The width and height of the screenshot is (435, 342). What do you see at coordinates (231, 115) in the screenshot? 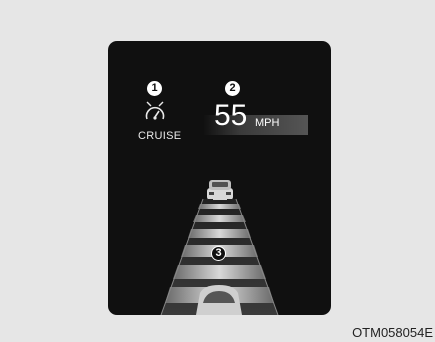
I see `set-speed-value: 55` at bounding box center [231, 115].